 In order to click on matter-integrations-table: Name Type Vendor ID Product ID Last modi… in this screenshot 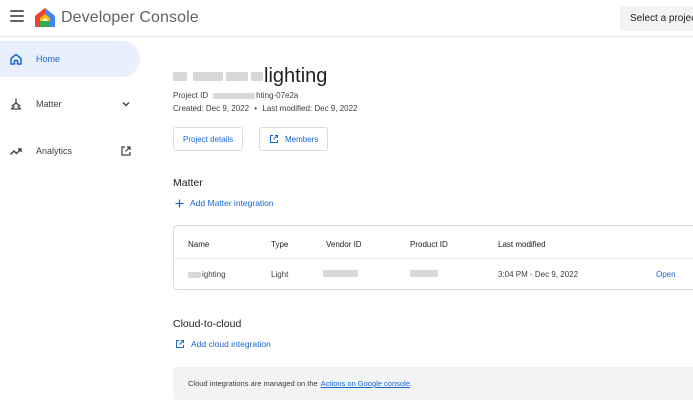, I will do `click(433, 257)`.